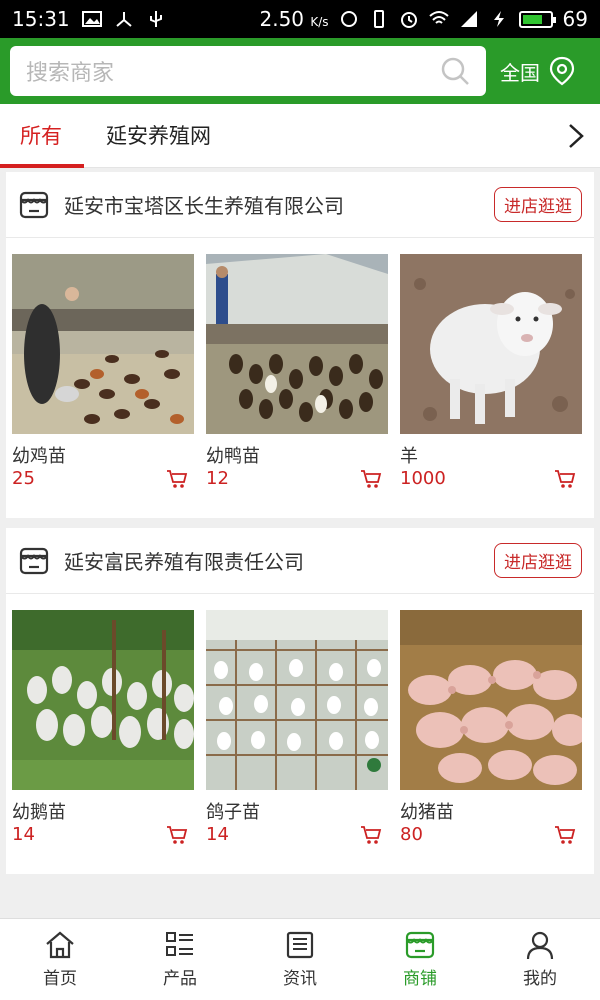  What do you see at coordinates (455, 71) in the screenshot?
I see `search-icon` at bounding box center [455, 71].